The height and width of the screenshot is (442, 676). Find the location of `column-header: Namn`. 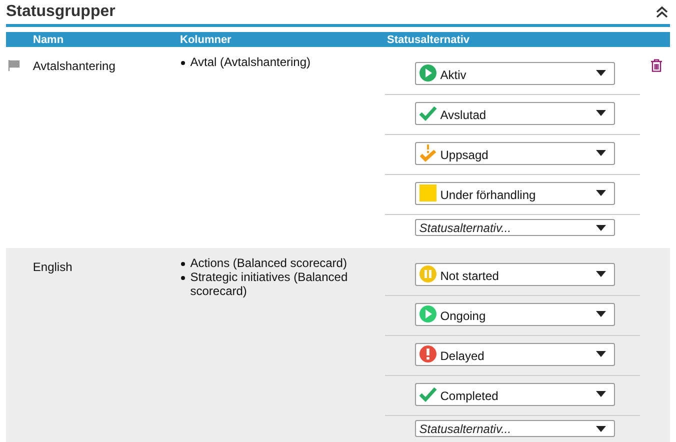

column-header: Namn is located at coordinates (49, 40).